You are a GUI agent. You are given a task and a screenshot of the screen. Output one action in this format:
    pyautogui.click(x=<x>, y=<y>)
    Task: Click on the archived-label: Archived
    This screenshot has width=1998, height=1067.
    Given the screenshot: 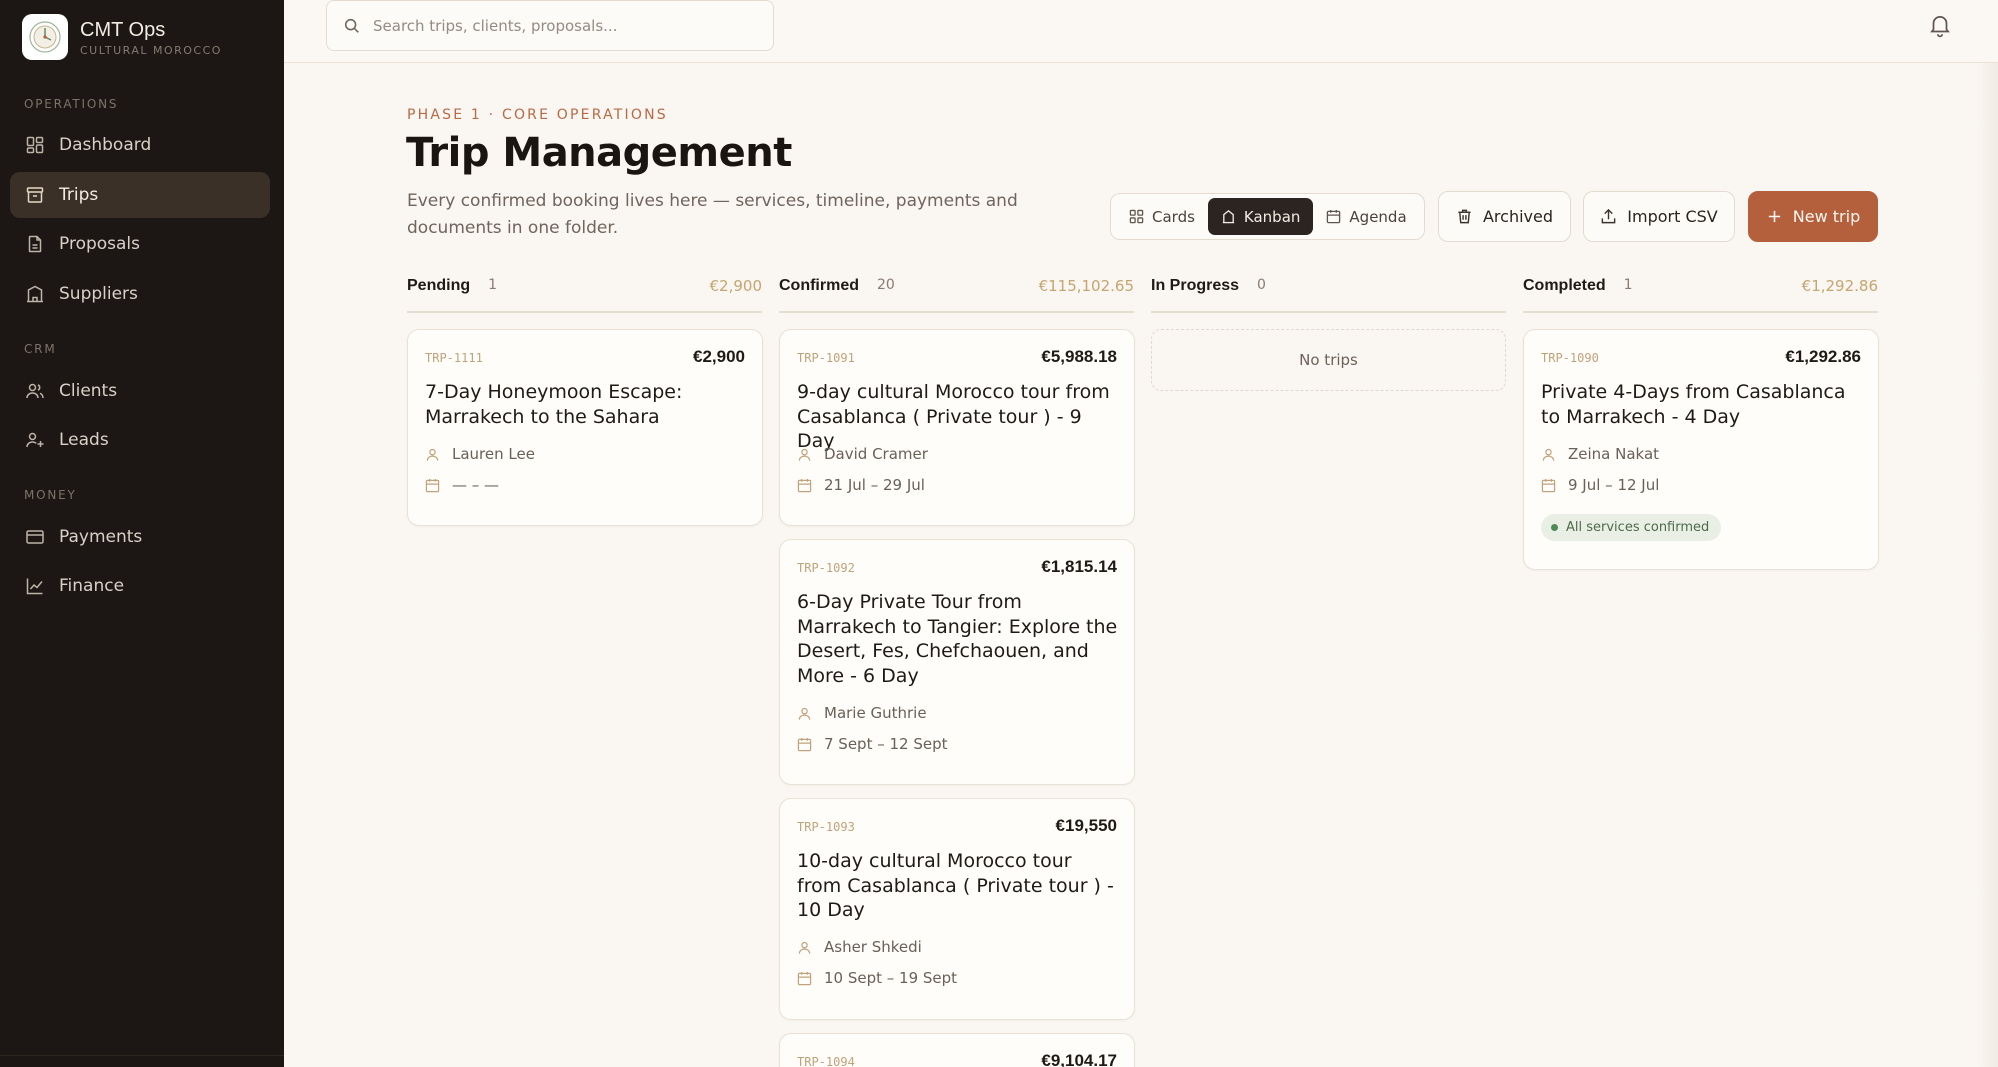 What is the action you would take?
    pyautogui.click(x=1518, y=216)
    